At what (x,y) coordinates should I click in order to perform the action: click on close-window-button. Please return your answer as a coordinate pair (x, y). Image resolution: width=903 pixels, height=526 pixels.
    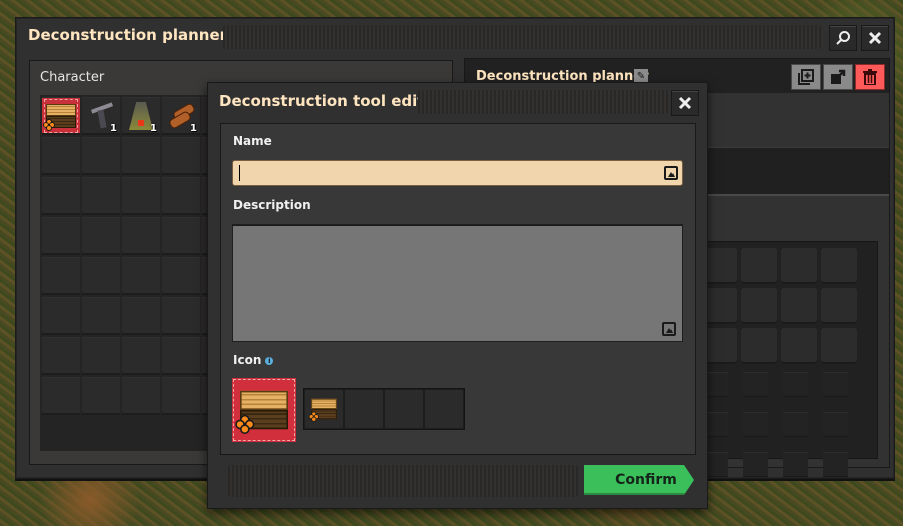
    Looking at the image, I should click on (875, 38).